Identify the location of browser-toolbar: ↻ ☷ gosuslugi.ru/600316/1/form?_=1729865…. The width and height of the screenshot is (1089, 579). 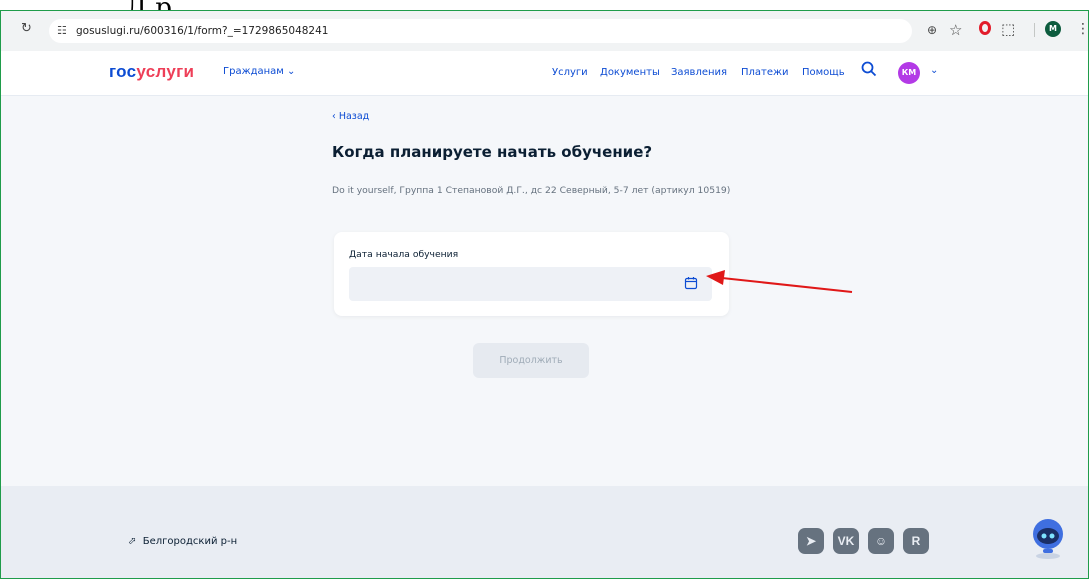
(544, 31).